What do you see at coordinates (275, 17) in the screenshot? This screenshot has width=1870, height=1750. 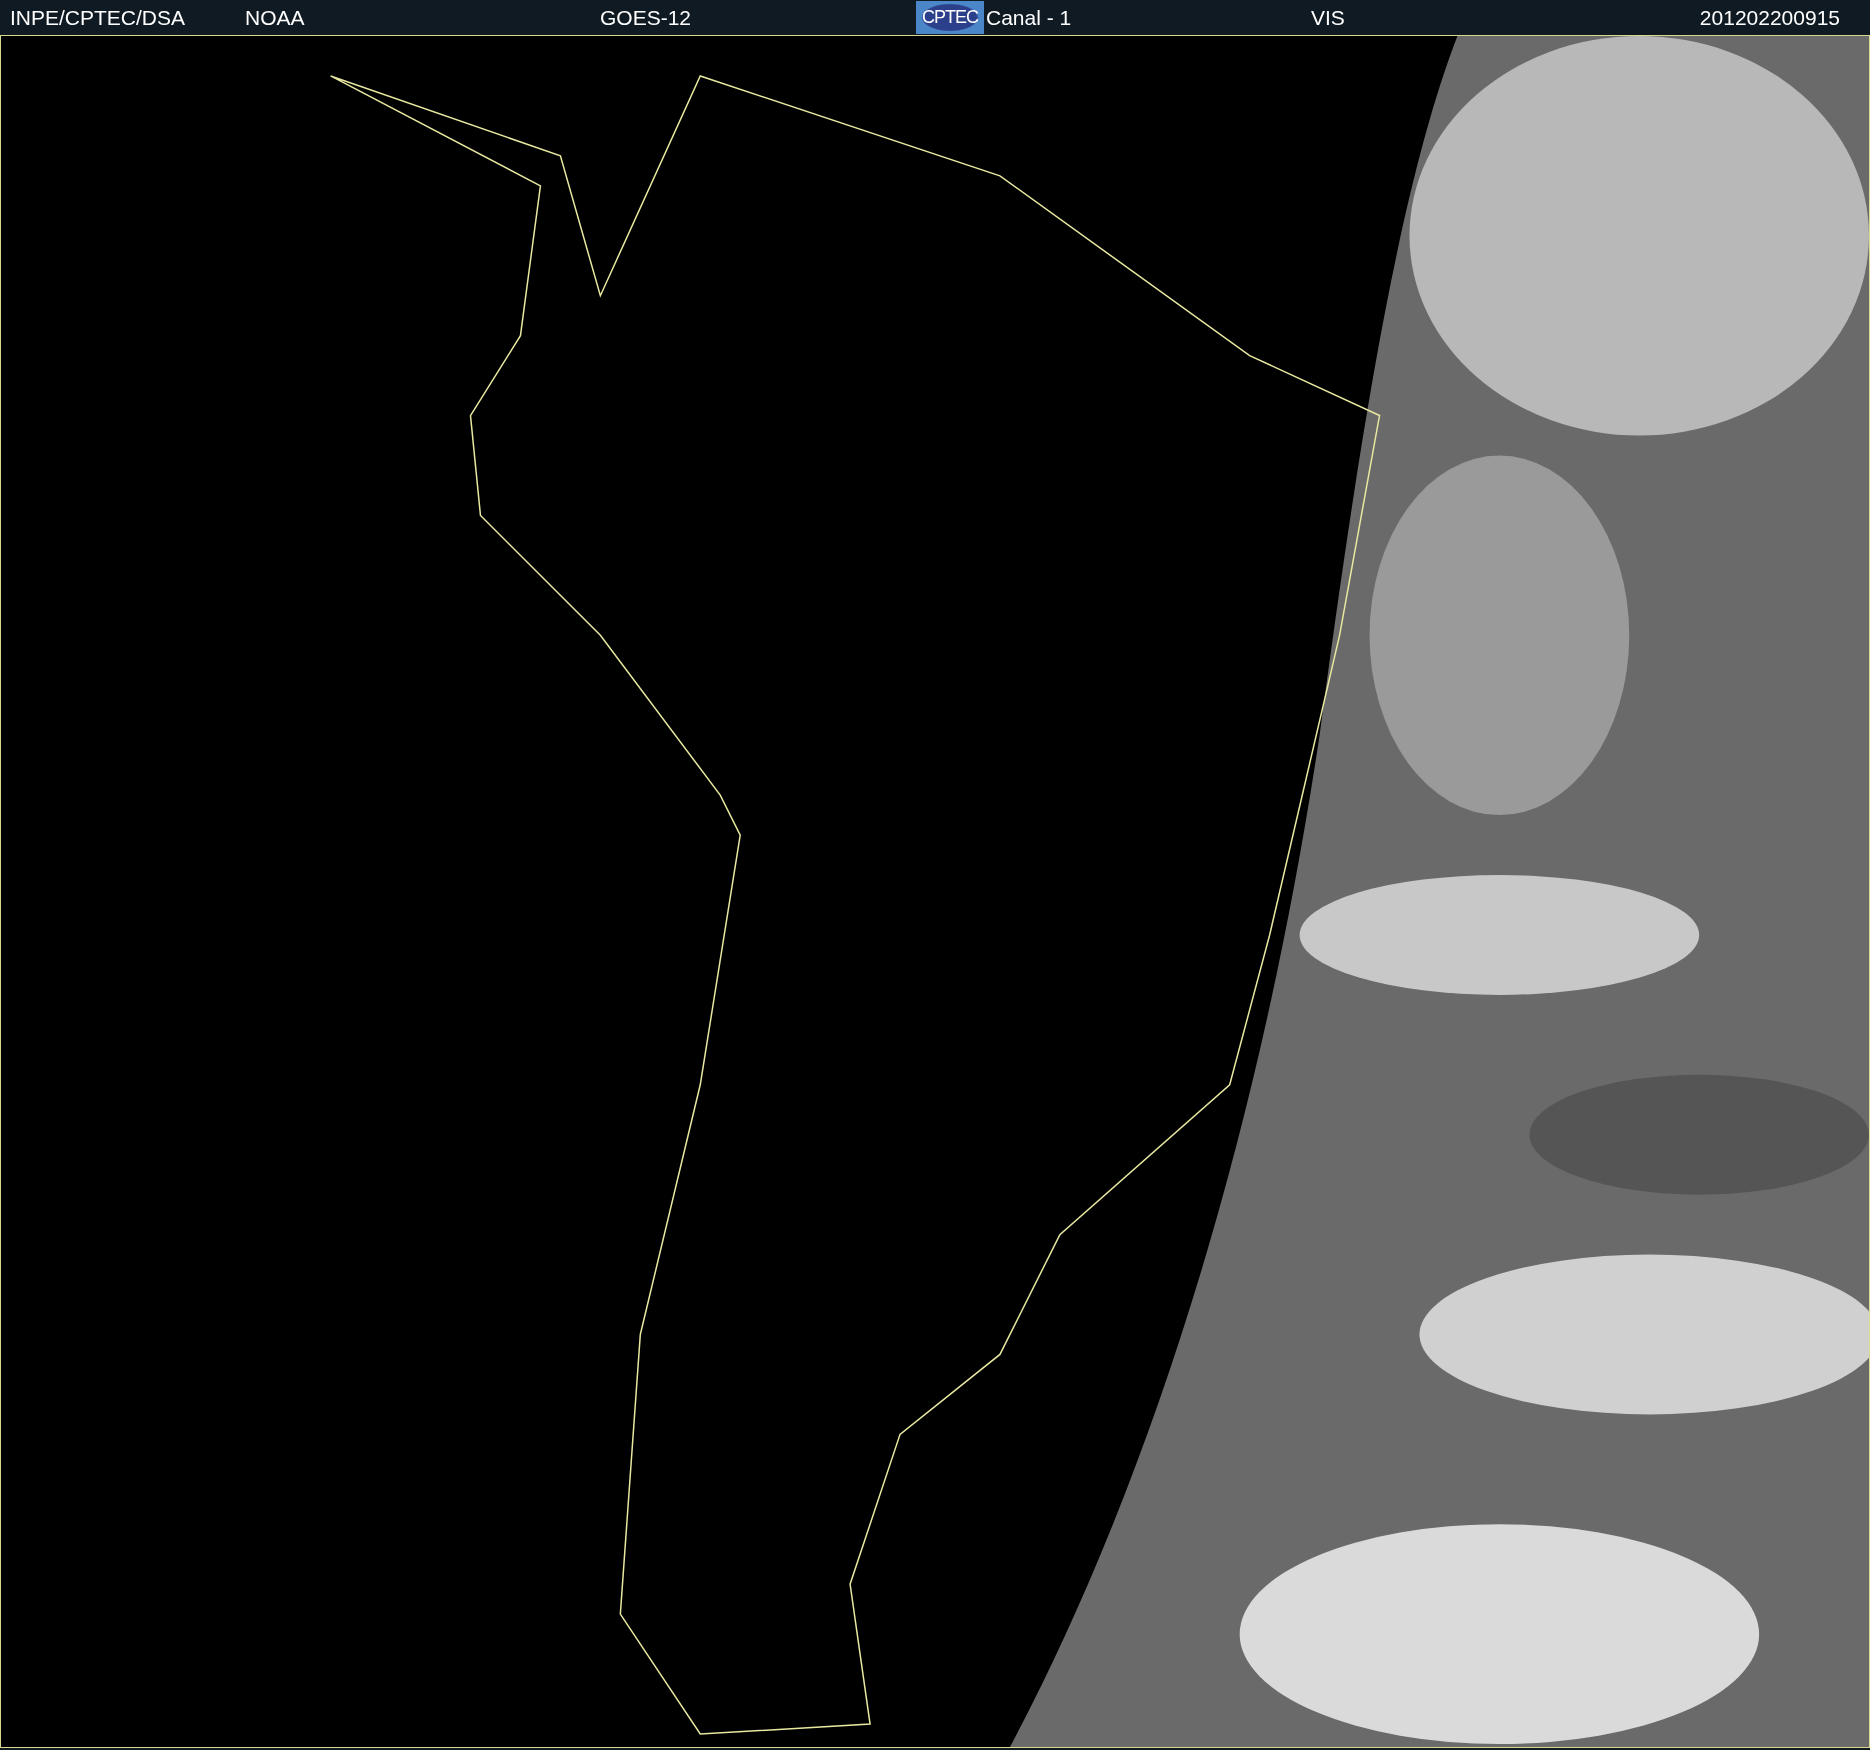 I see `agency-label: NOAA` at bounding box center [275, 17].